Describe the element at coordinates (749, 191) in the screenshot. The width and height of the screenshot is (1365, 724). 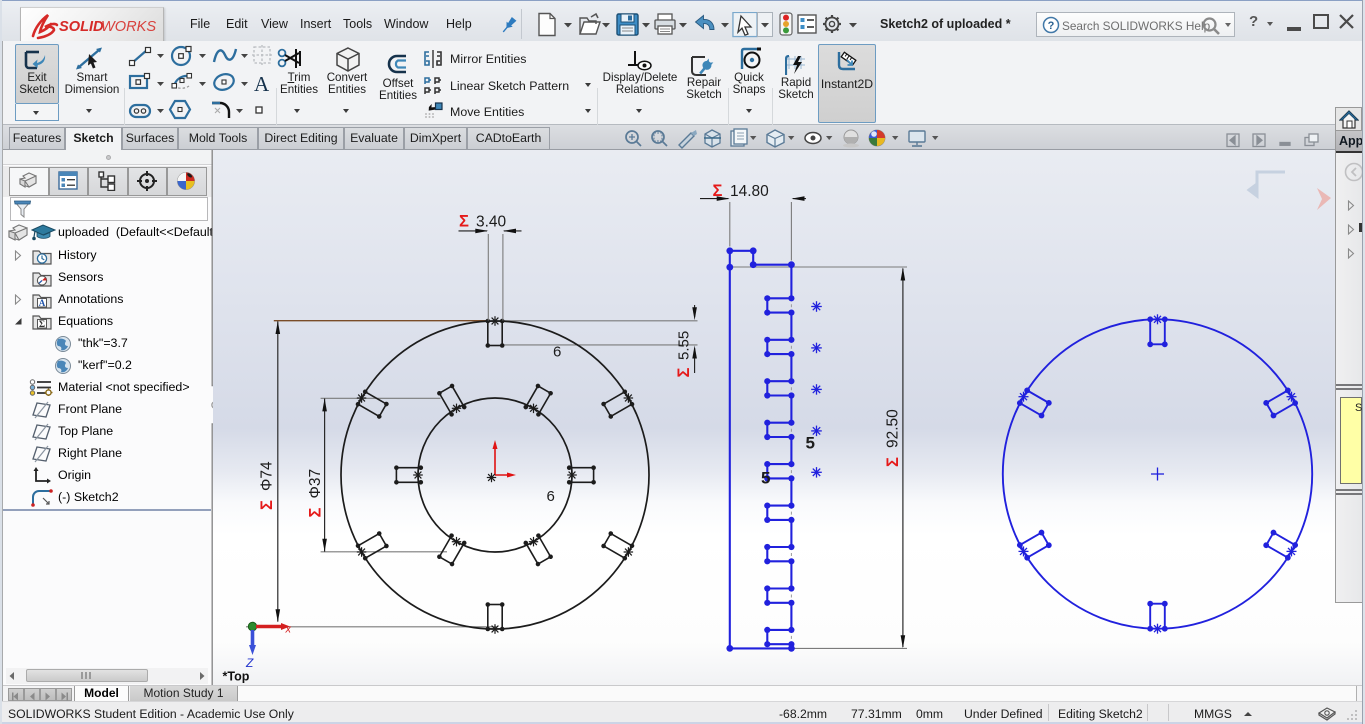
I see `svg-text: 14.80` at that location.